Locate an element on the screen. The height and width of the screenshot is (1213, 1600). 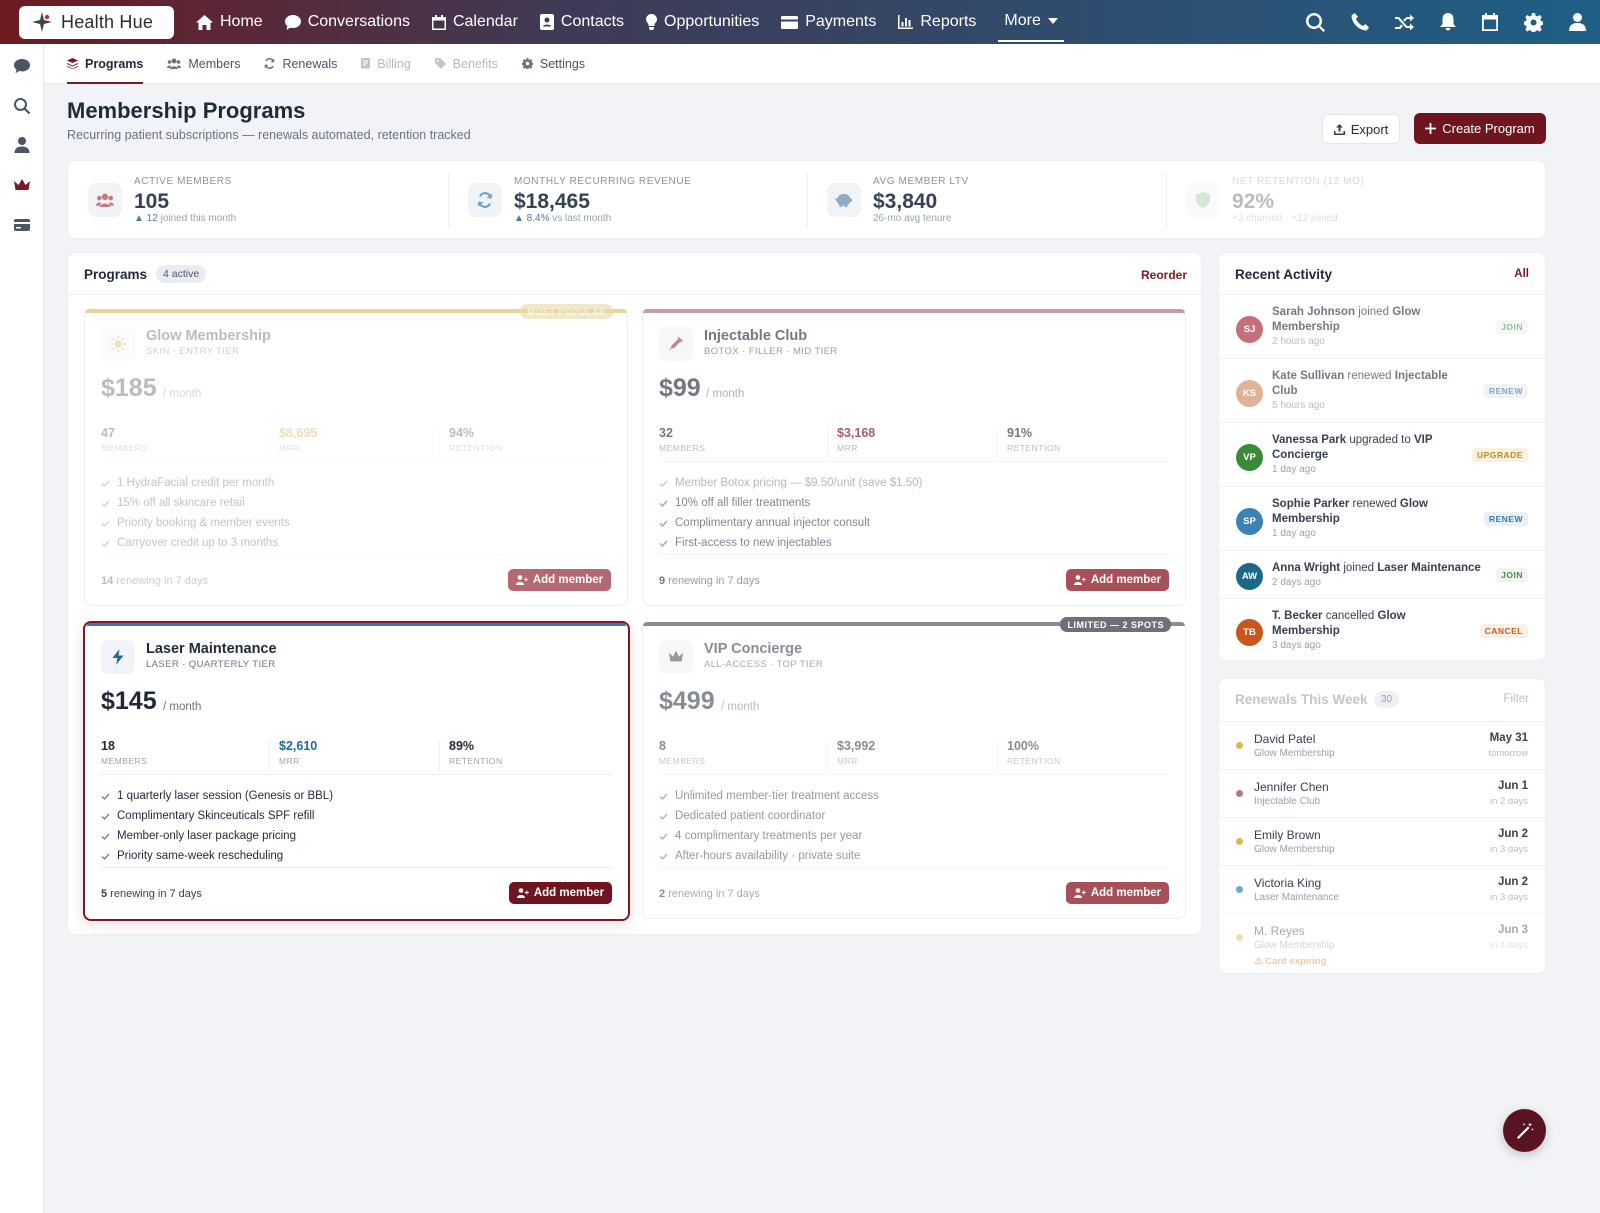
stat-sub-text: vs last month is located at coordinates (582, 218).